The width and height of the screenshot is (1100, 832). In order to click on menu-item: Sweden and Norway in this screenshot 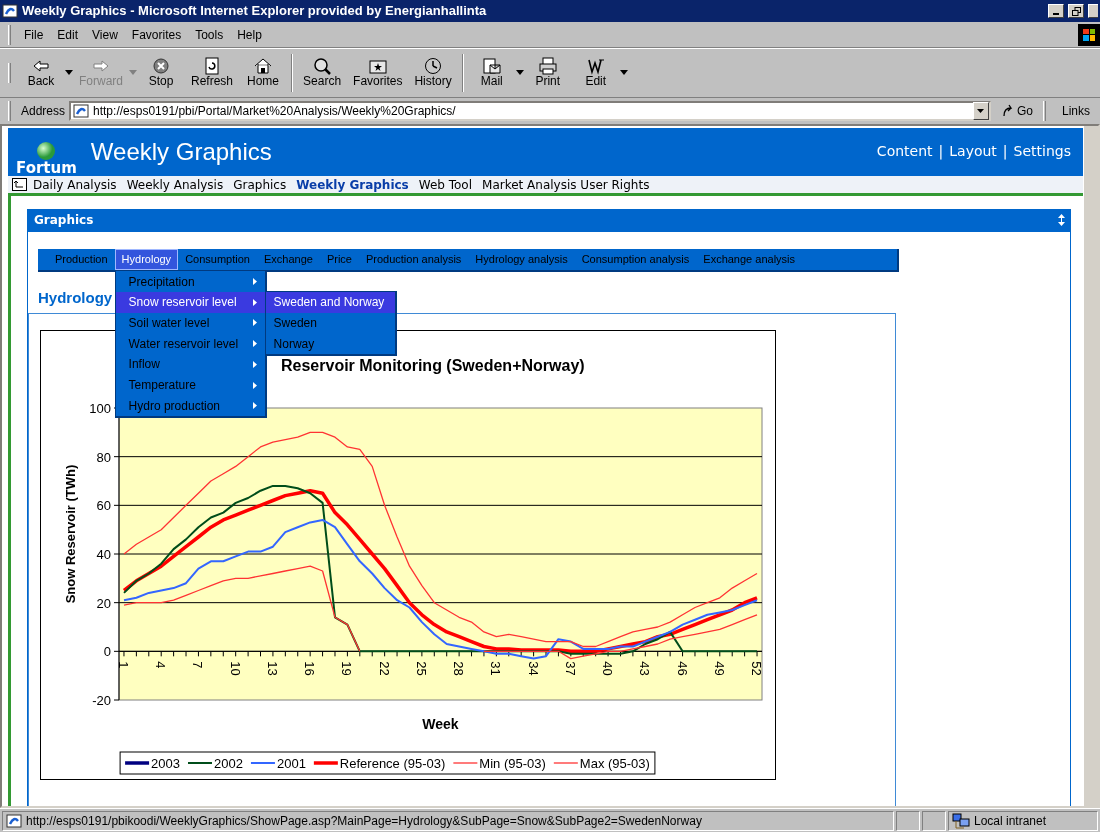, I will do `click(330, 302)`.